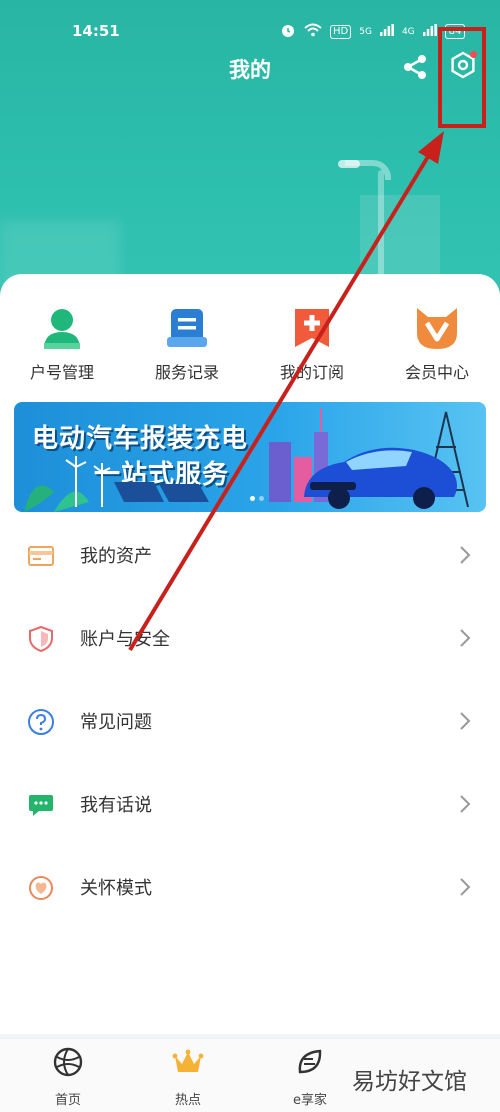  I want to click on status-time: 14:51, so click(96, 31).